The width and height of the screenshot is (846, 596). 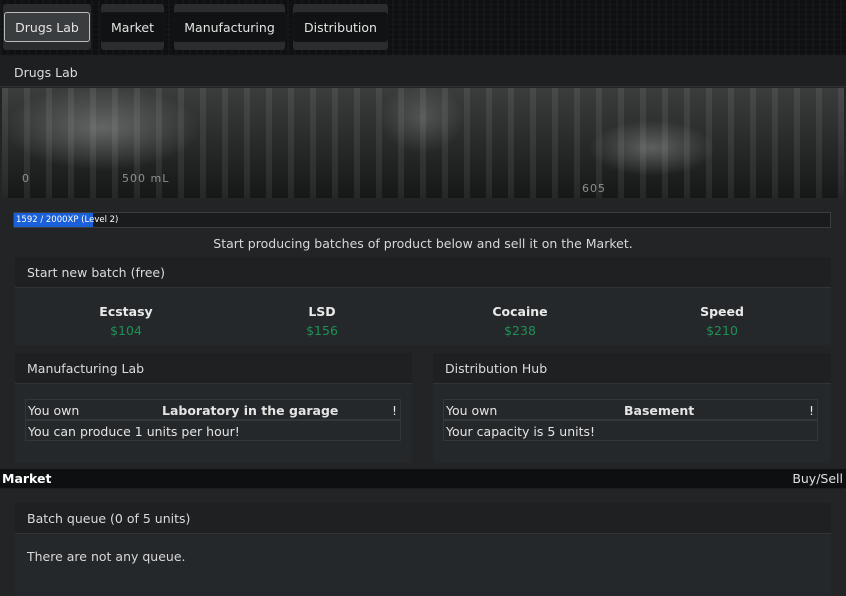 What do you see at coordinates (213, 368) in the screenshot?
I see `manufacturing-lab-title: Manufacturing Lab` at bounding box center [213, 368].